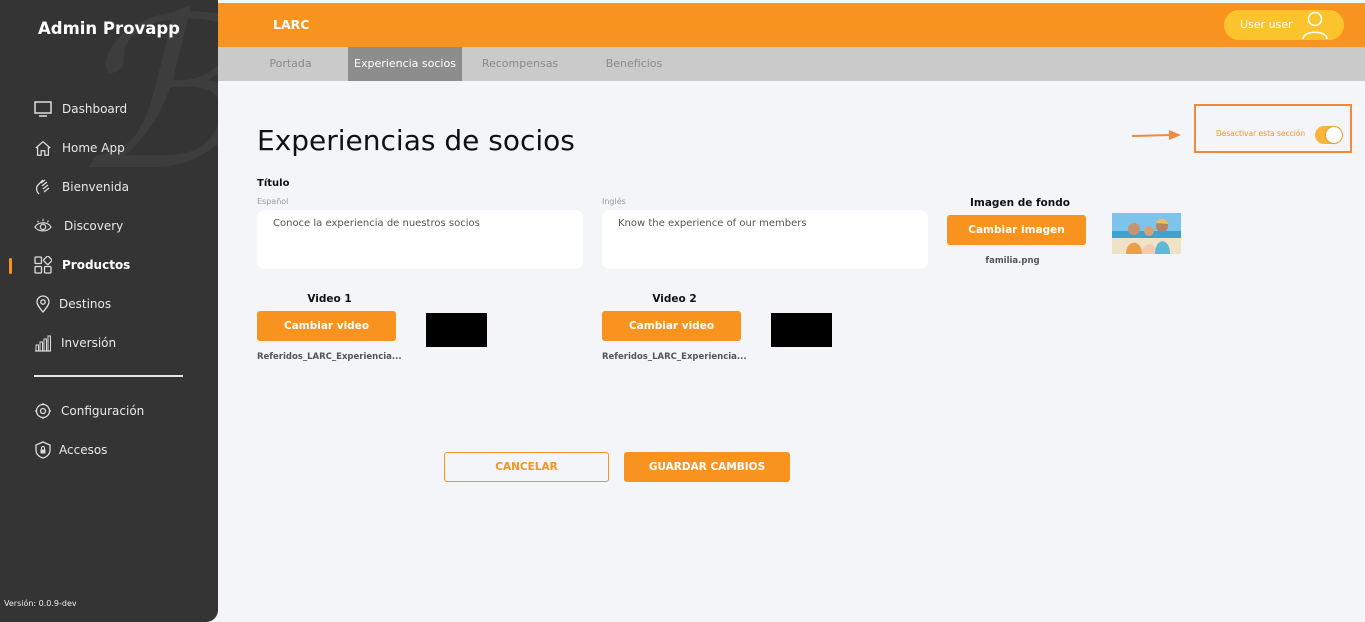  What do you see at coordinates (634, 64) in the screenshot?
I see `tab-beneficios: Beneficios` at bounding box center [634, 64].